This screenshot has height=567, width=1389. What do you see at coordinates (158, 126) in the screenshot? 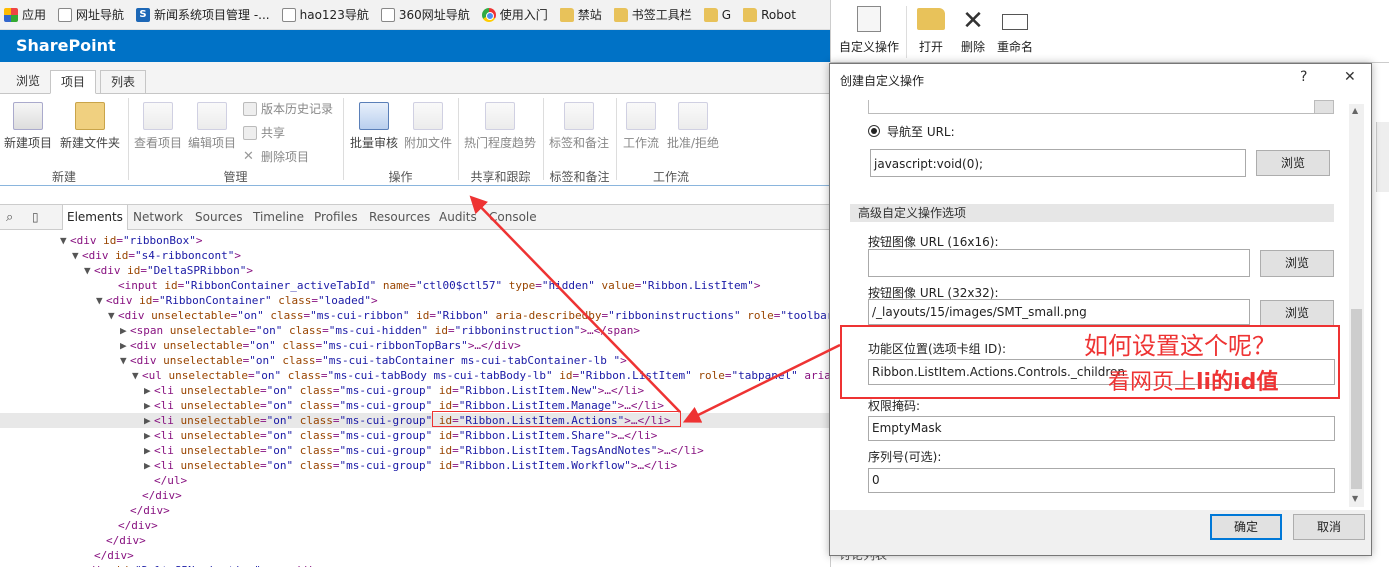
I see `view-item-button: 查看项目` at bounding box center [158, 126].